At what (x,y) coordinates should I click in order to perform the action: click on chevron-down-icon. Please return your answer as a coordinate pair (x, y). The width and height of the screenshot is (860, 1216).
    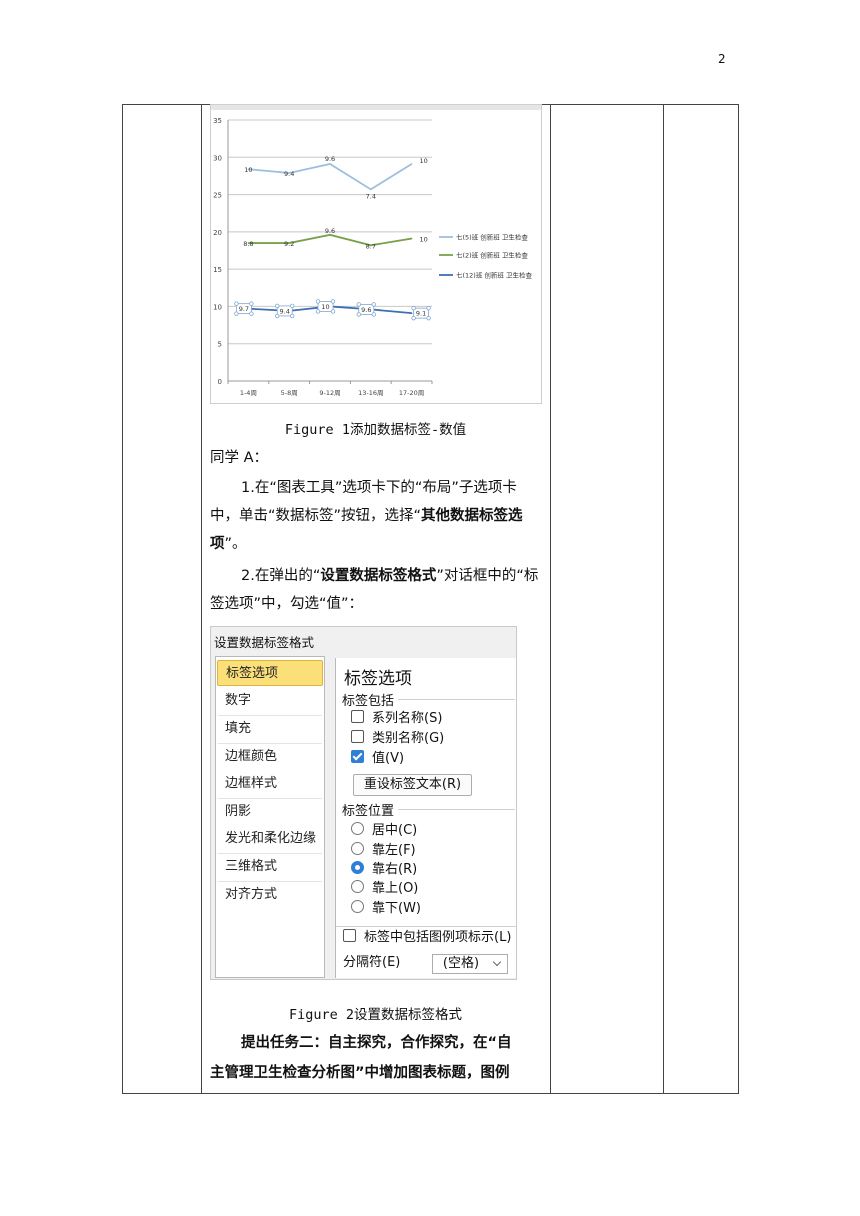
    Looking at the image, I should click on (498, 964).